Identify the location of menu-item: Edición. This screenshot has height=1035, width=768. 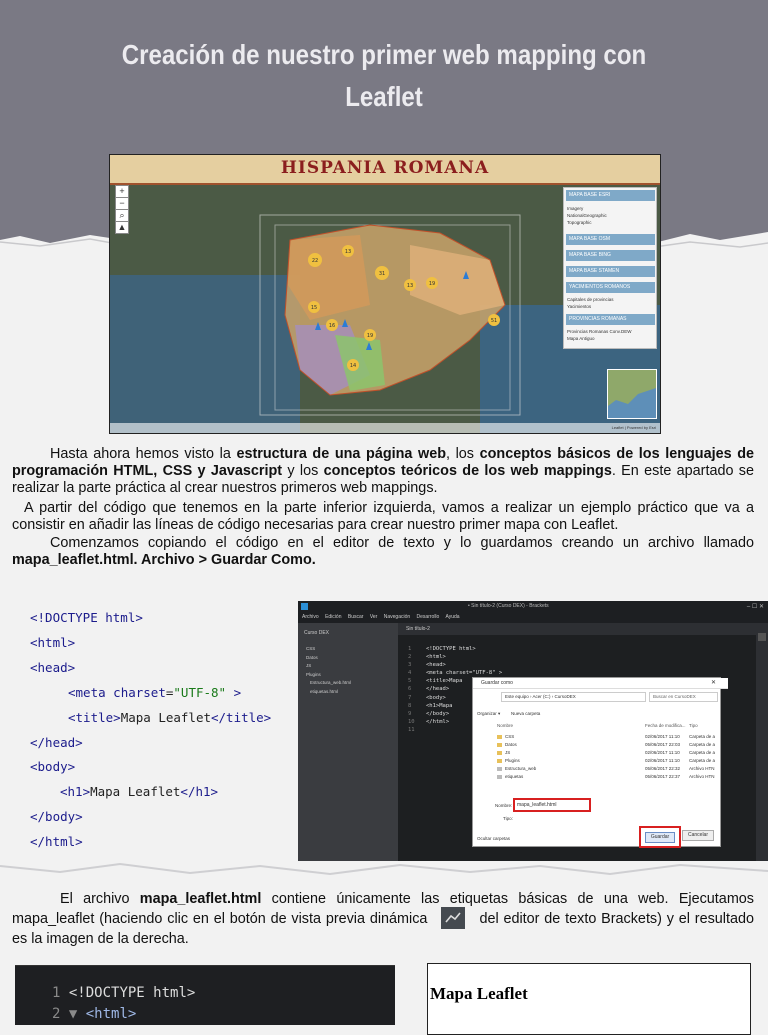
(333, 617).